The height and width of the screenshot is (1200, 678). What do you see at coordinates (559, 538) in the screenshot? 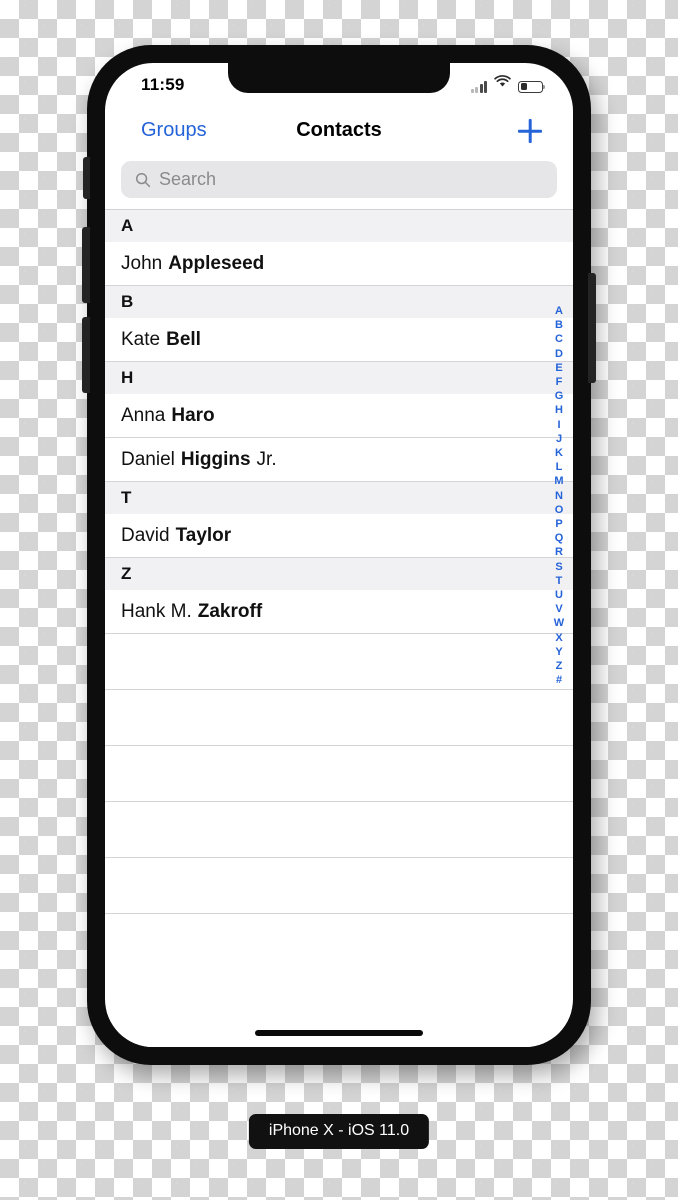
I see `alphabet-index-item: Q` at bounding box center [559, 538].